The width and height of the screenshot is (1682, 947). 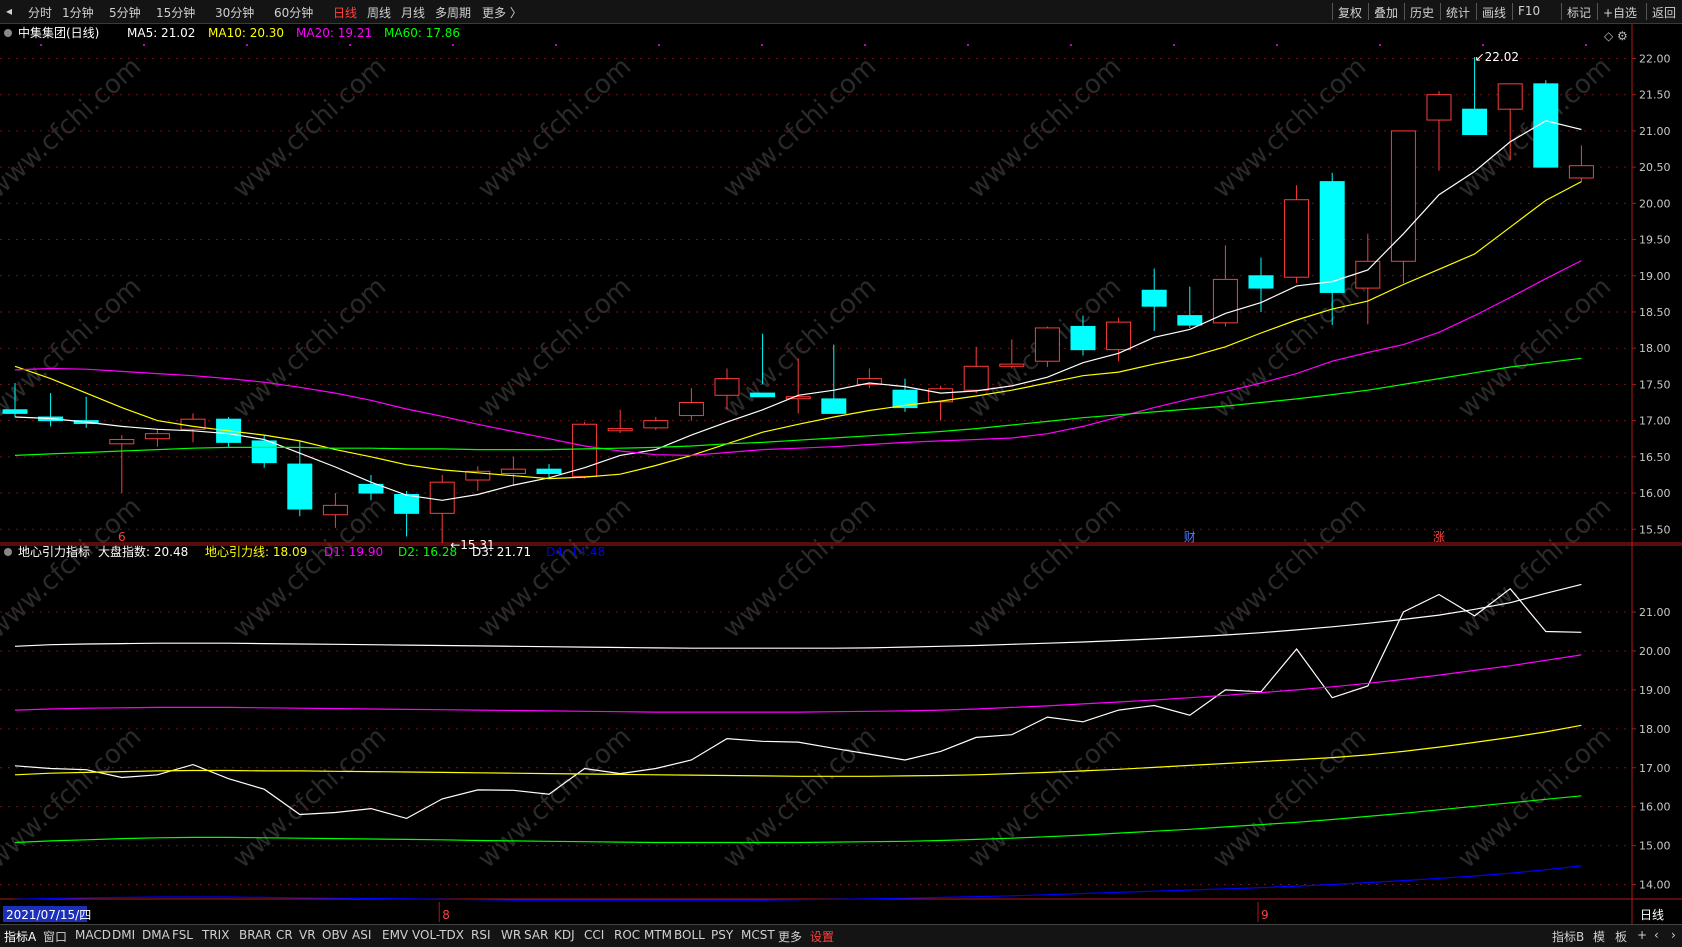 What do you see at coordinates (40, 12) in the screenshot?
I see `period-tab-0: 分时` at bounding box center [40, 12].